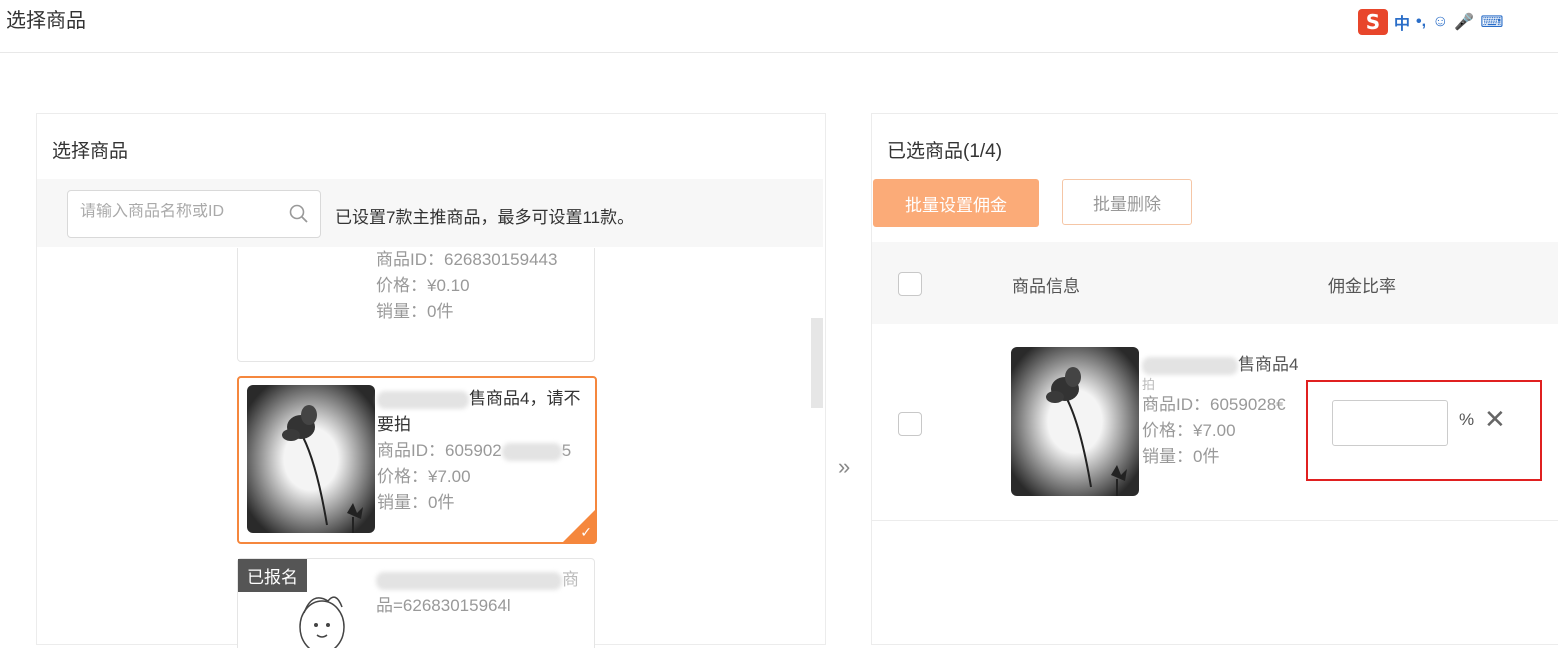 The width and height of the screenshot is (1558, 648). What do you see at coordinates (1491, 22) in the screenshot?
I see `ime-keyboard-icon: ⌨` at bounding box center [1491, 22].